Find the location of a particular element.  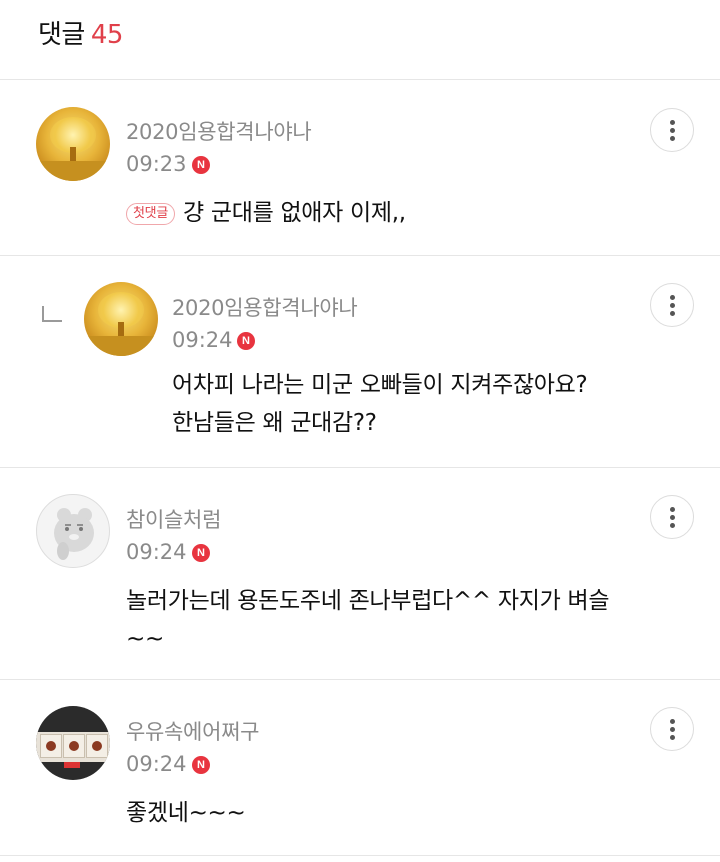

comment-time: 09:23 is located at coordinates (156, 164).